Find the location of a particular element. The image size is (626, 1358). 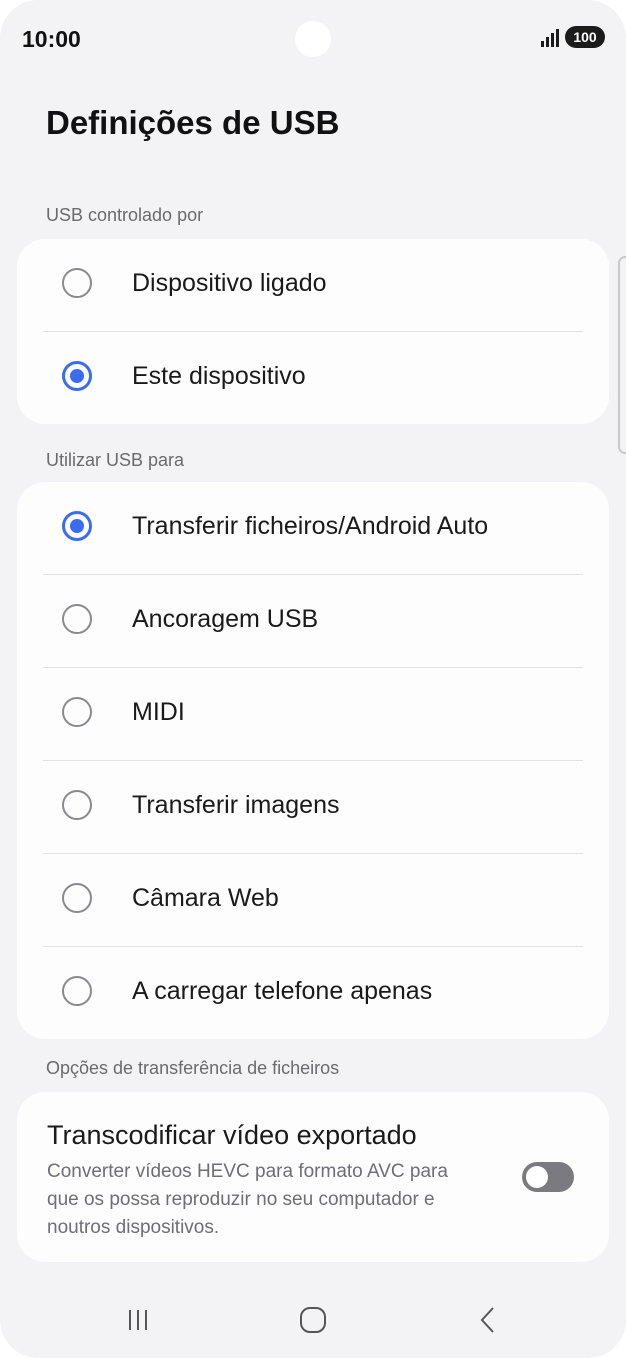

option-label: Transferir imagens is located at coordinates (236, 805).